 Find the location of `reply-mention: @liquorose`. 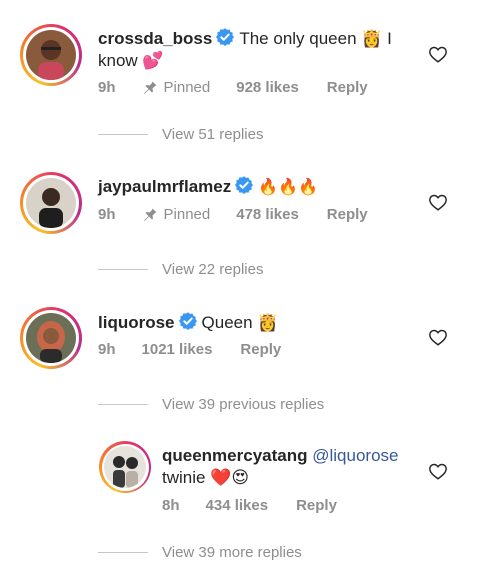

reply-mention: @liquorose is located at coordinates (355, 455).